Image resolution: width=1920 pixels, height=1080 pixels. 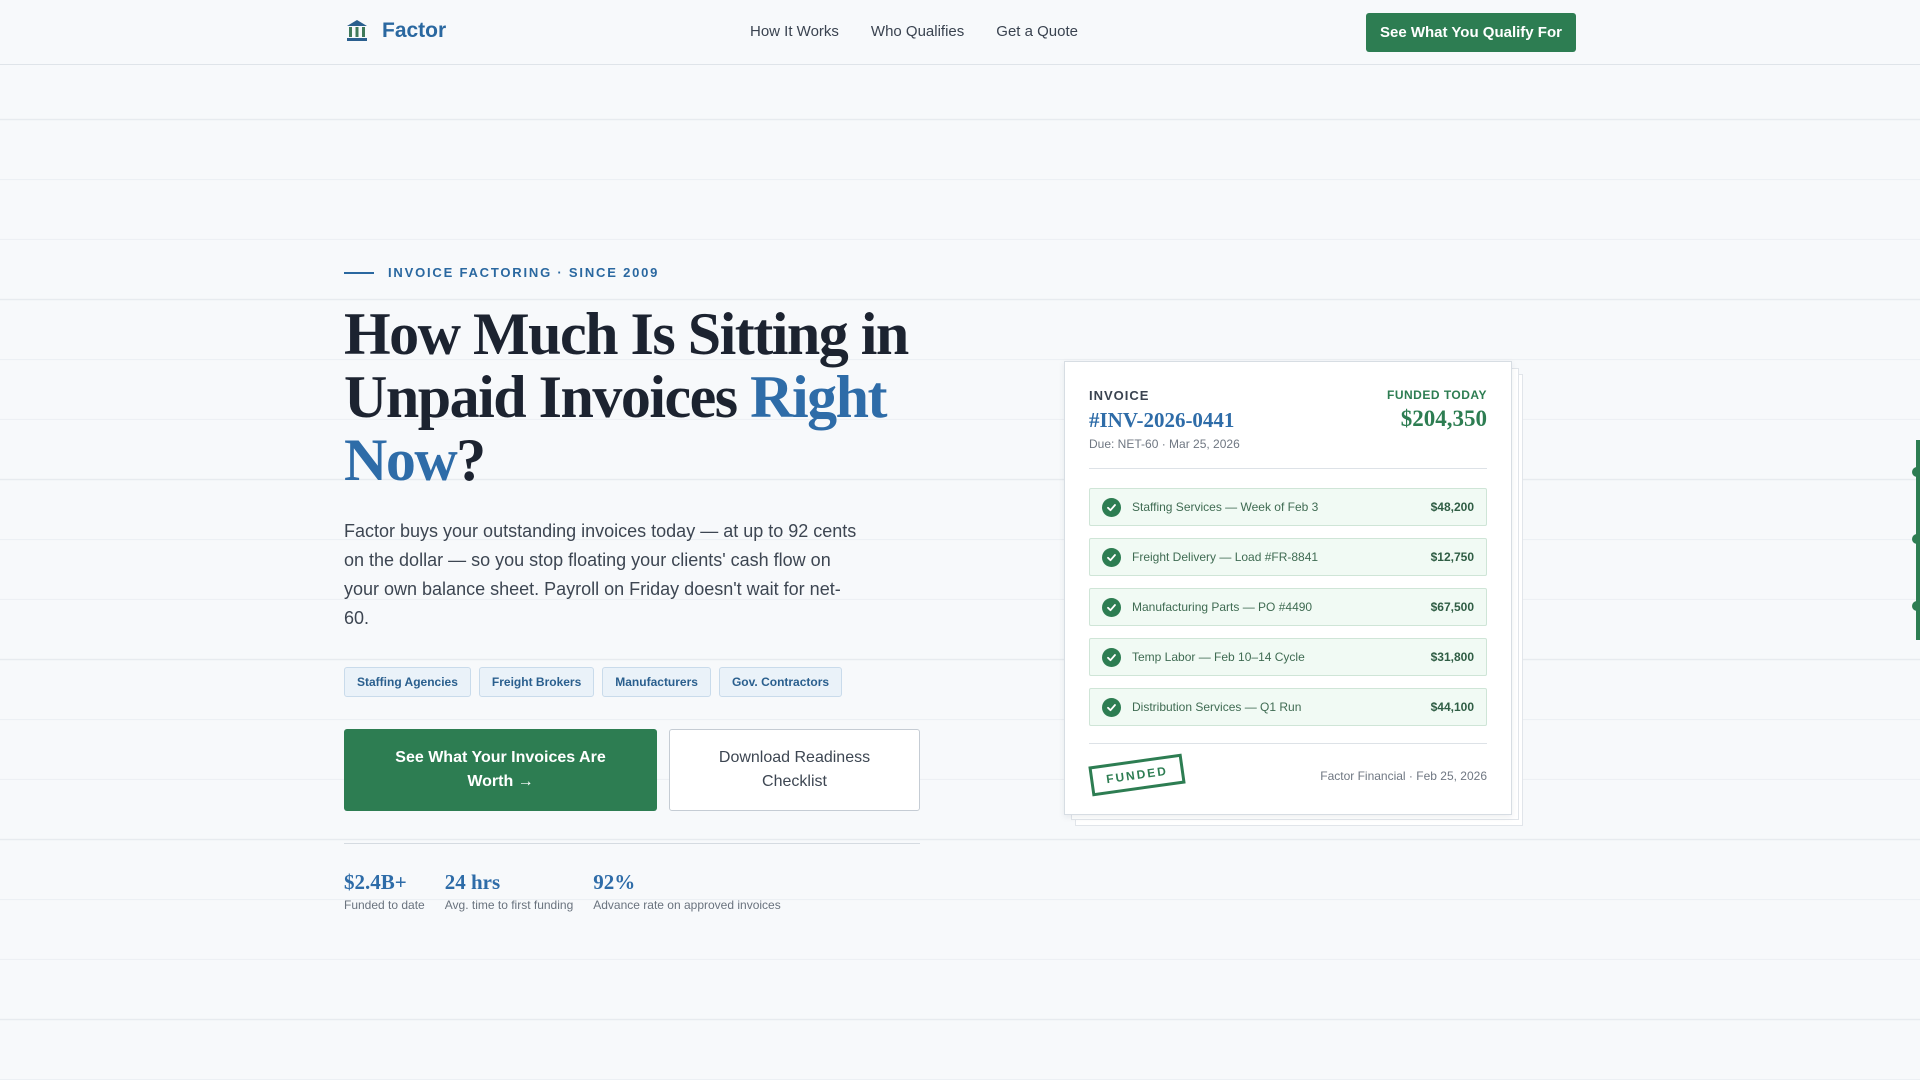 What do you see at coordinates (687, 905) in the screenshot?
I see `stat-label: Advance rate on approved invoices` at bounding box center [687, 905].